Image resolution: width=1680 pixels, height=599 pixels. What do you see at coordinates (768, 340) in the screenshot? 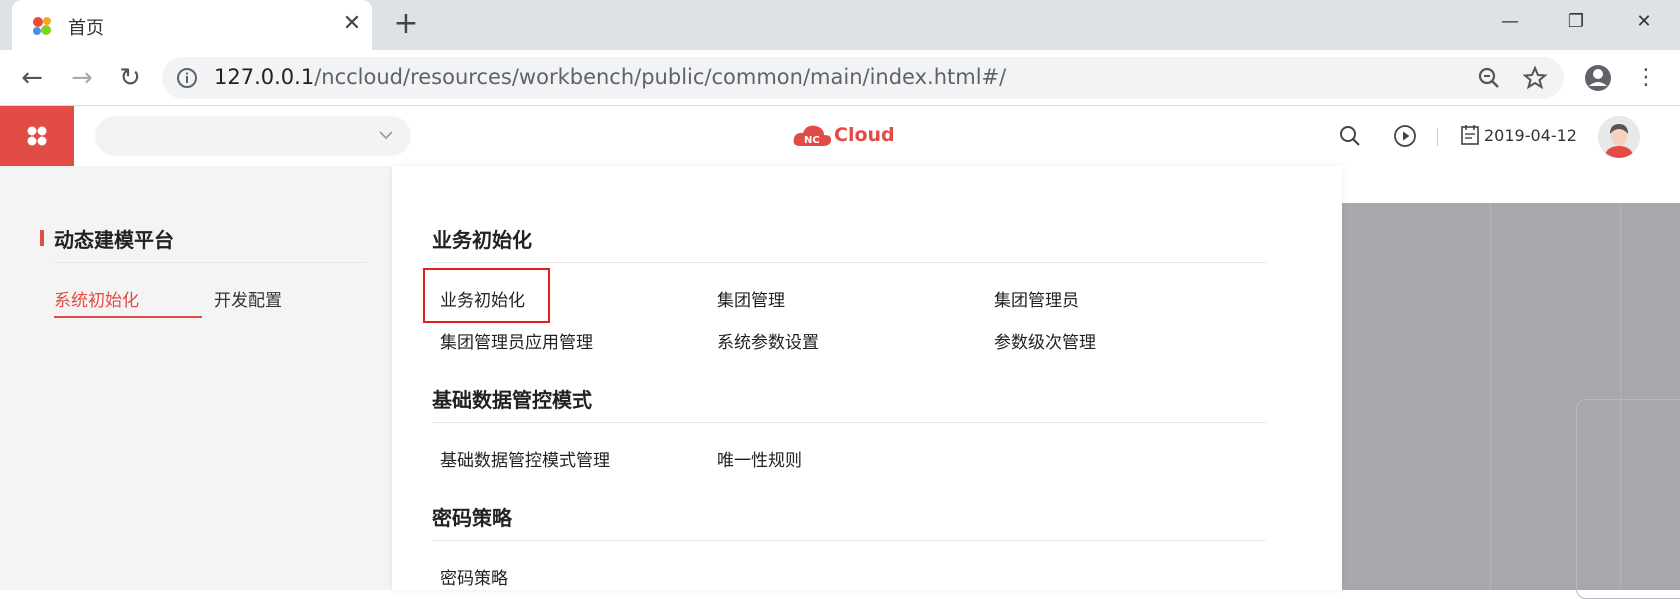
I see `menu-item: 系统参数设置` at bounding box center [768, 340].